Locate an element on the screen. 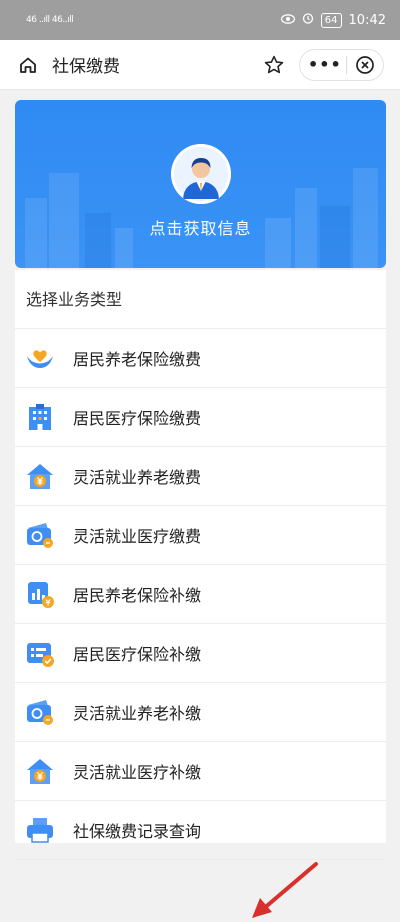 This screenshot has width=400, height=922. list-item: 灵活就业养老缴费 is located at coordinates (200, 476).